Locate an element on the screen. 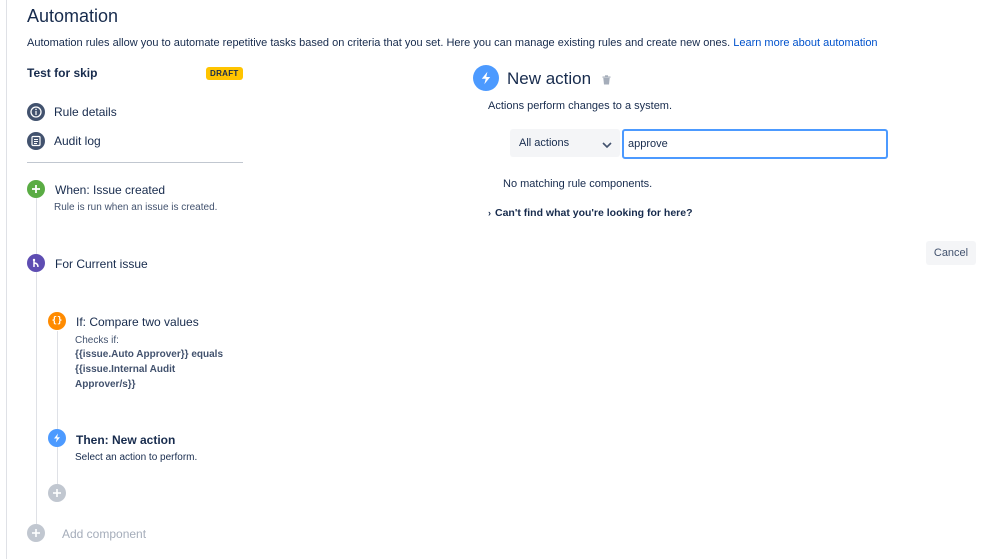 This screenshot has height=559, width=999. log-icon is located at coordinates (36, 141).